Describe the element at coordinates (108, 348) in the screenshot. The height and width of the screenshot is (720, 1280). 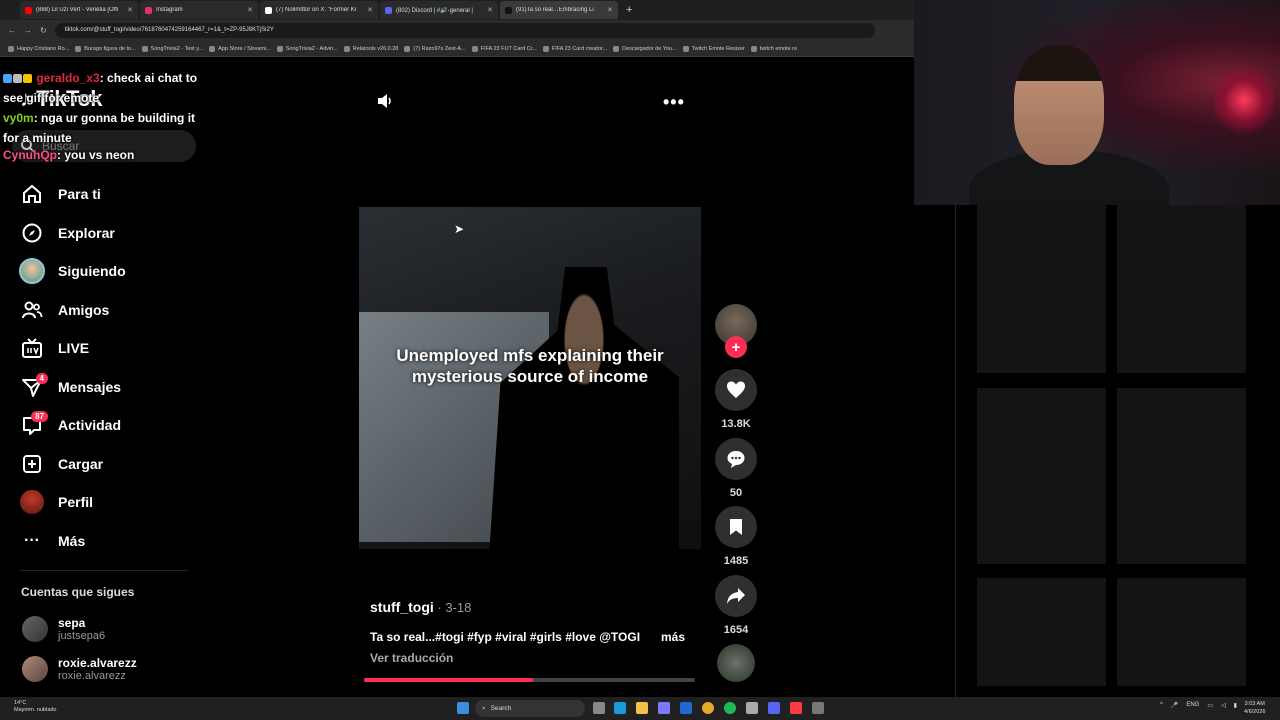
I see `sidebar-item-live: LIVE` at that location.